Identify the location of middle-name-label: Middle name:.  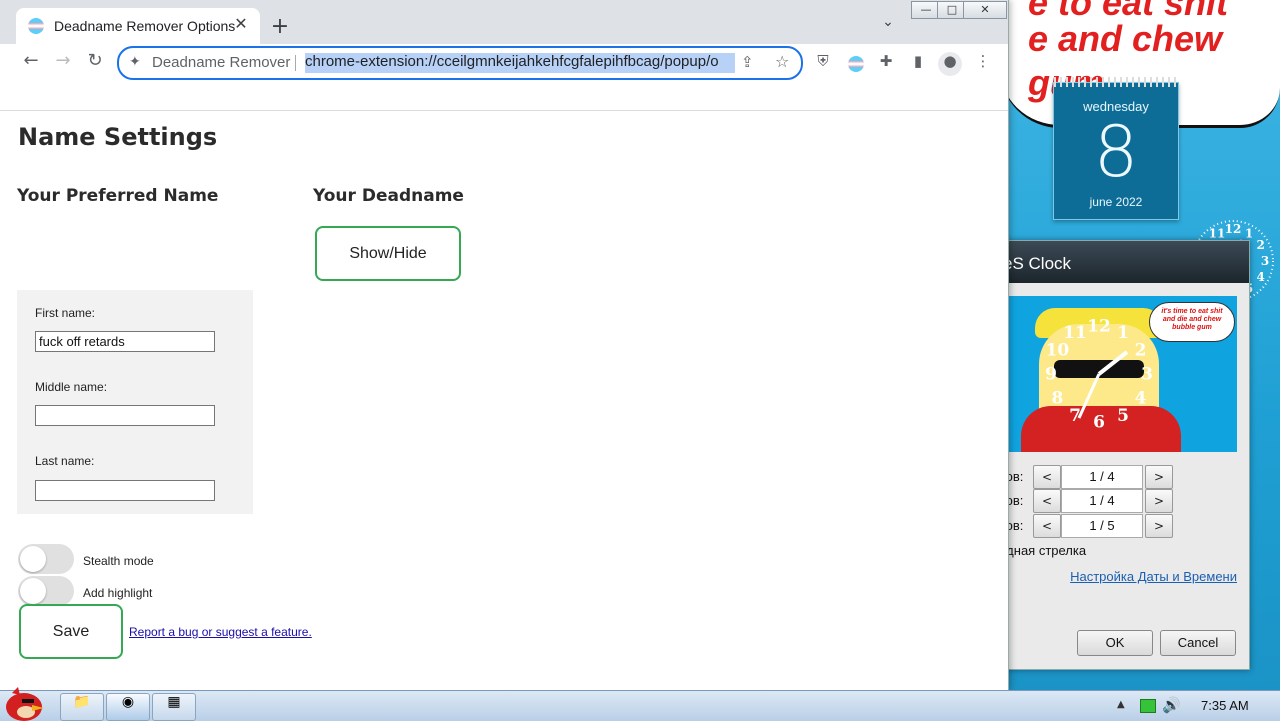
(71, 387).